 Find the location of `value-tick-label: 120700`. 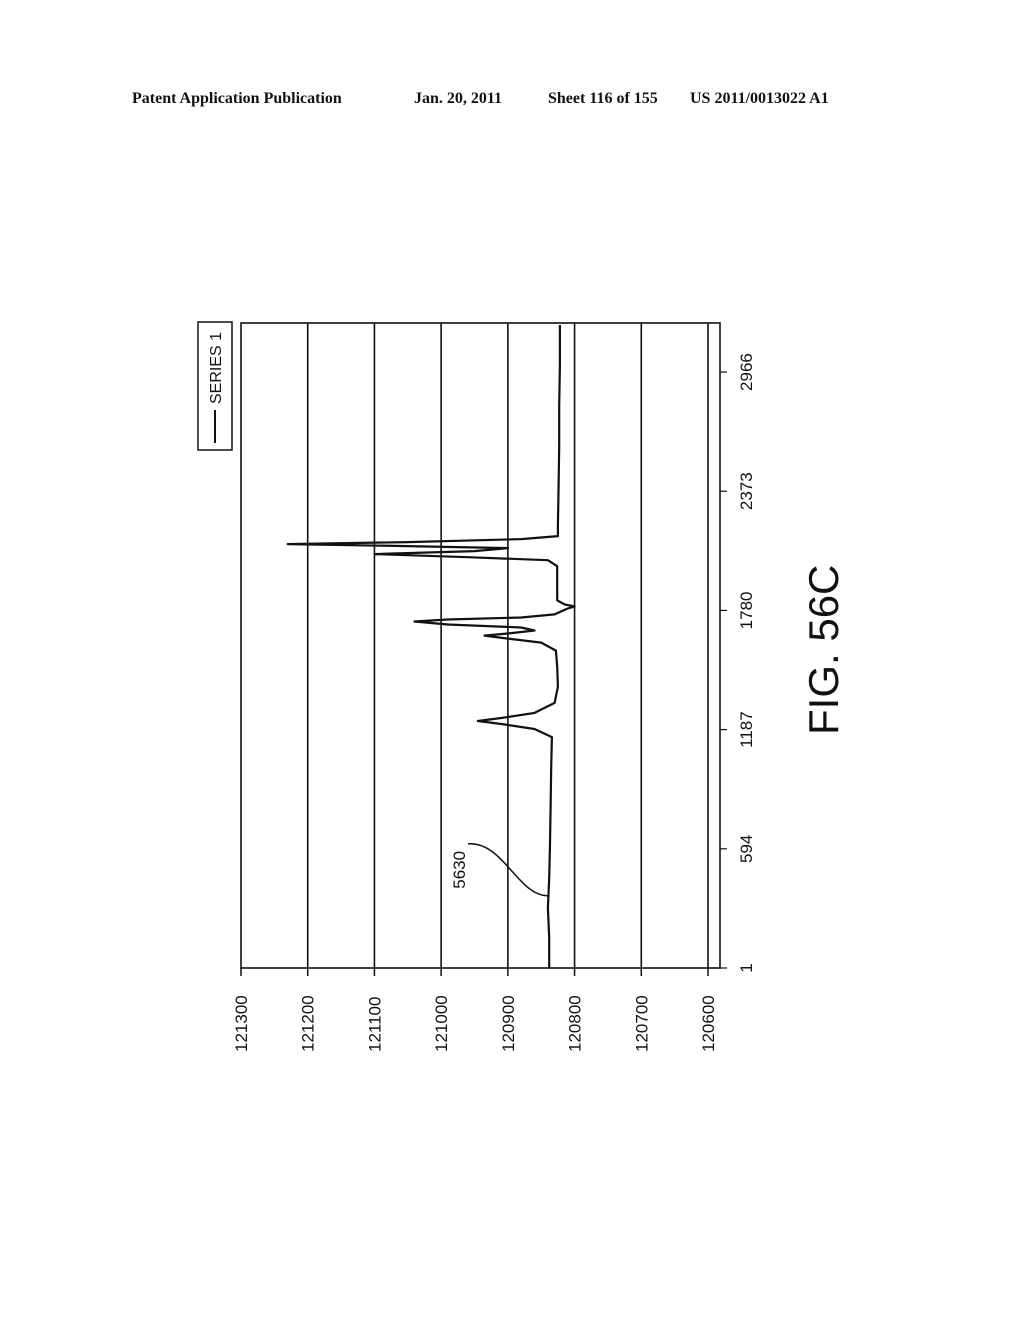

value-tick-label: 120700 is located at coordinates (641, 1023).